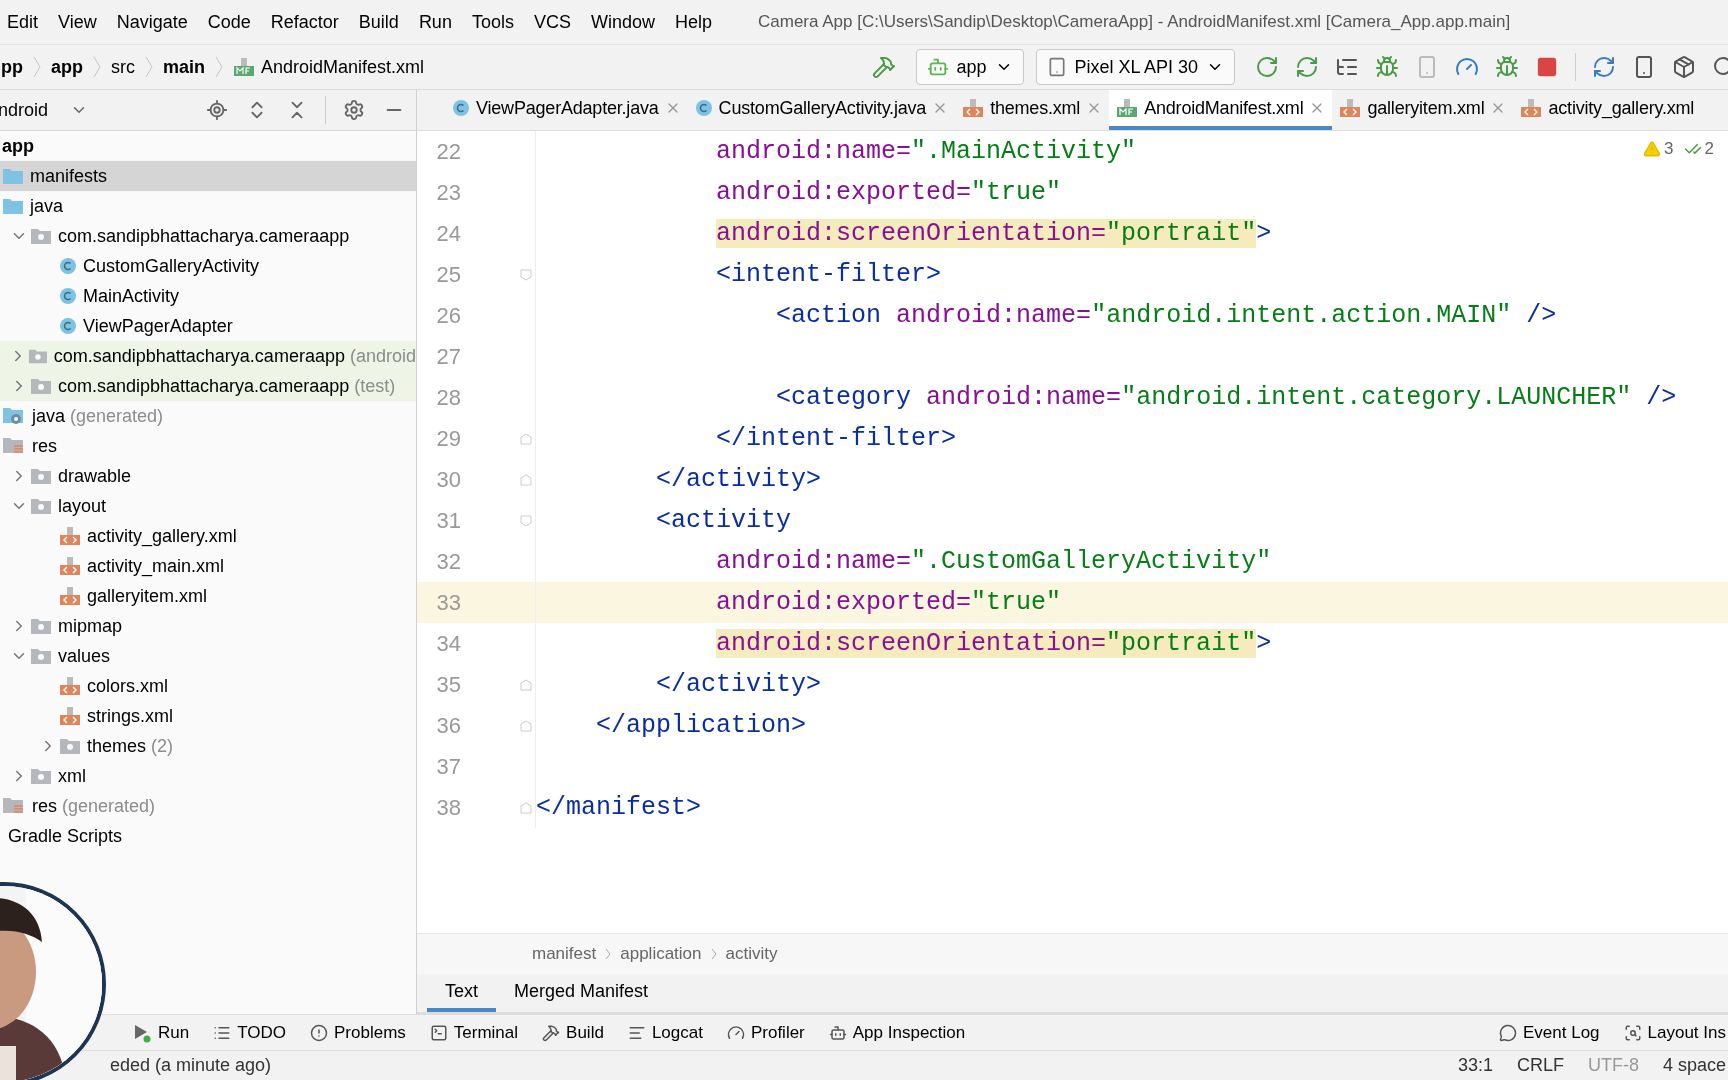 The image size is (1728, 1080). What do you see at coordinates (1475, 1065) in the screenshot?
I see `caret-position: 33:1` at bounding box center [1475, 1065].